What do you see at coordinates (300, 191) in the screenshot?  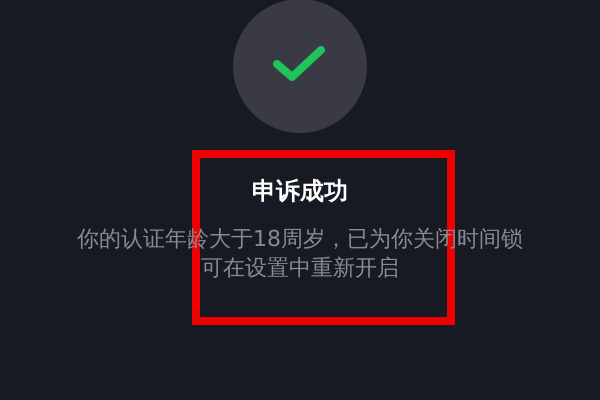 I see `result-title: 申诉成功` at bounding box center [300, 191].